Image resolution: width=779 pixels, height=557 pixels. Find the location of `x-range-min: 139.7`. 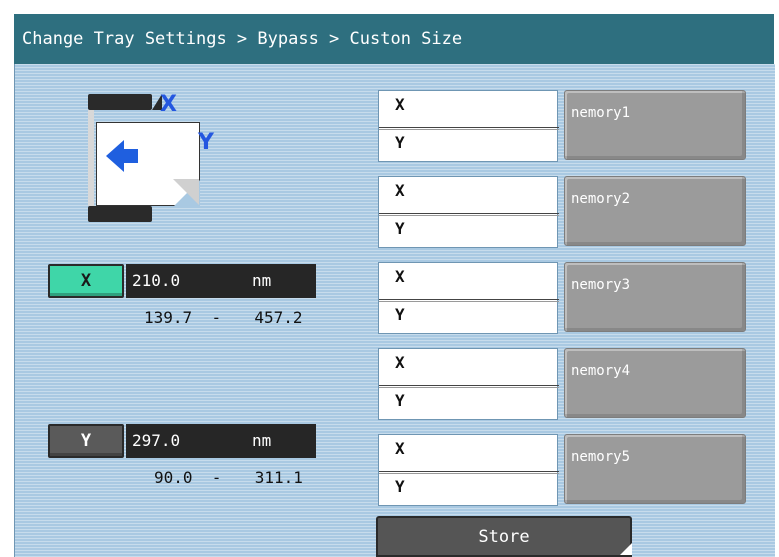

x-range-min: 139.7 is located at coordinates (168, 317).